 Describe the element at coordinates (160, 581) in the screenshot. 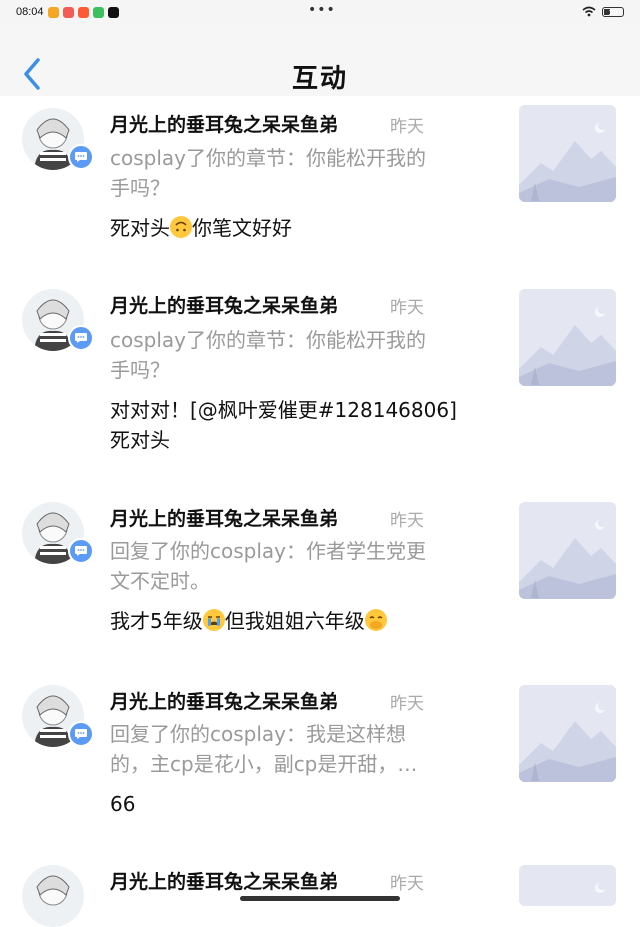

I see `action-line: 文不定时。` at that location.